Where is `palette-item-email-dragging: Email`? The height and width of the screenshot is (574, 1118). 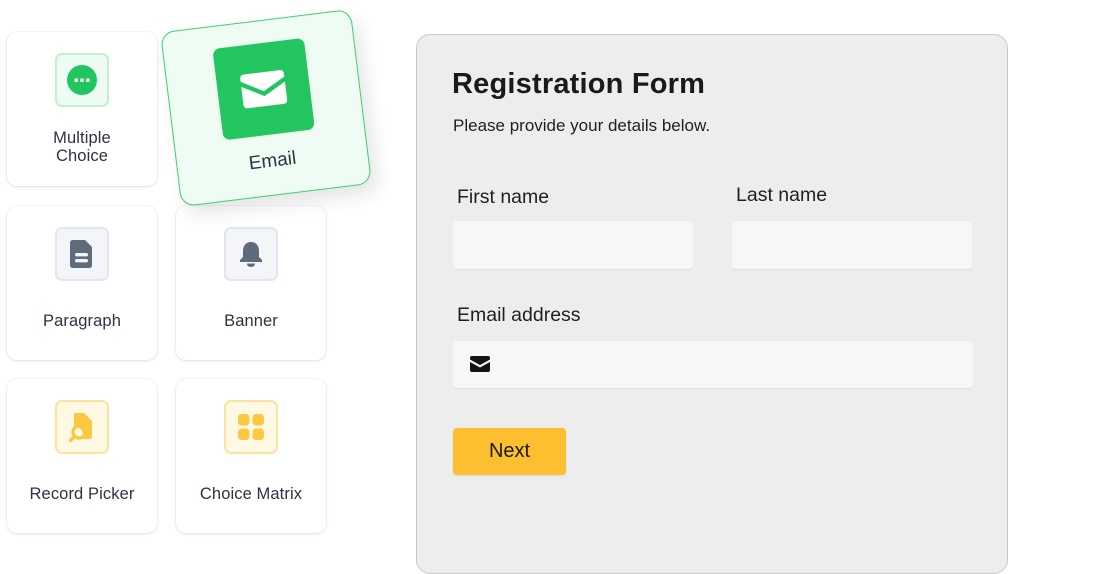
palette-item-email-dragging: Email is located at coordinates (266, 108).